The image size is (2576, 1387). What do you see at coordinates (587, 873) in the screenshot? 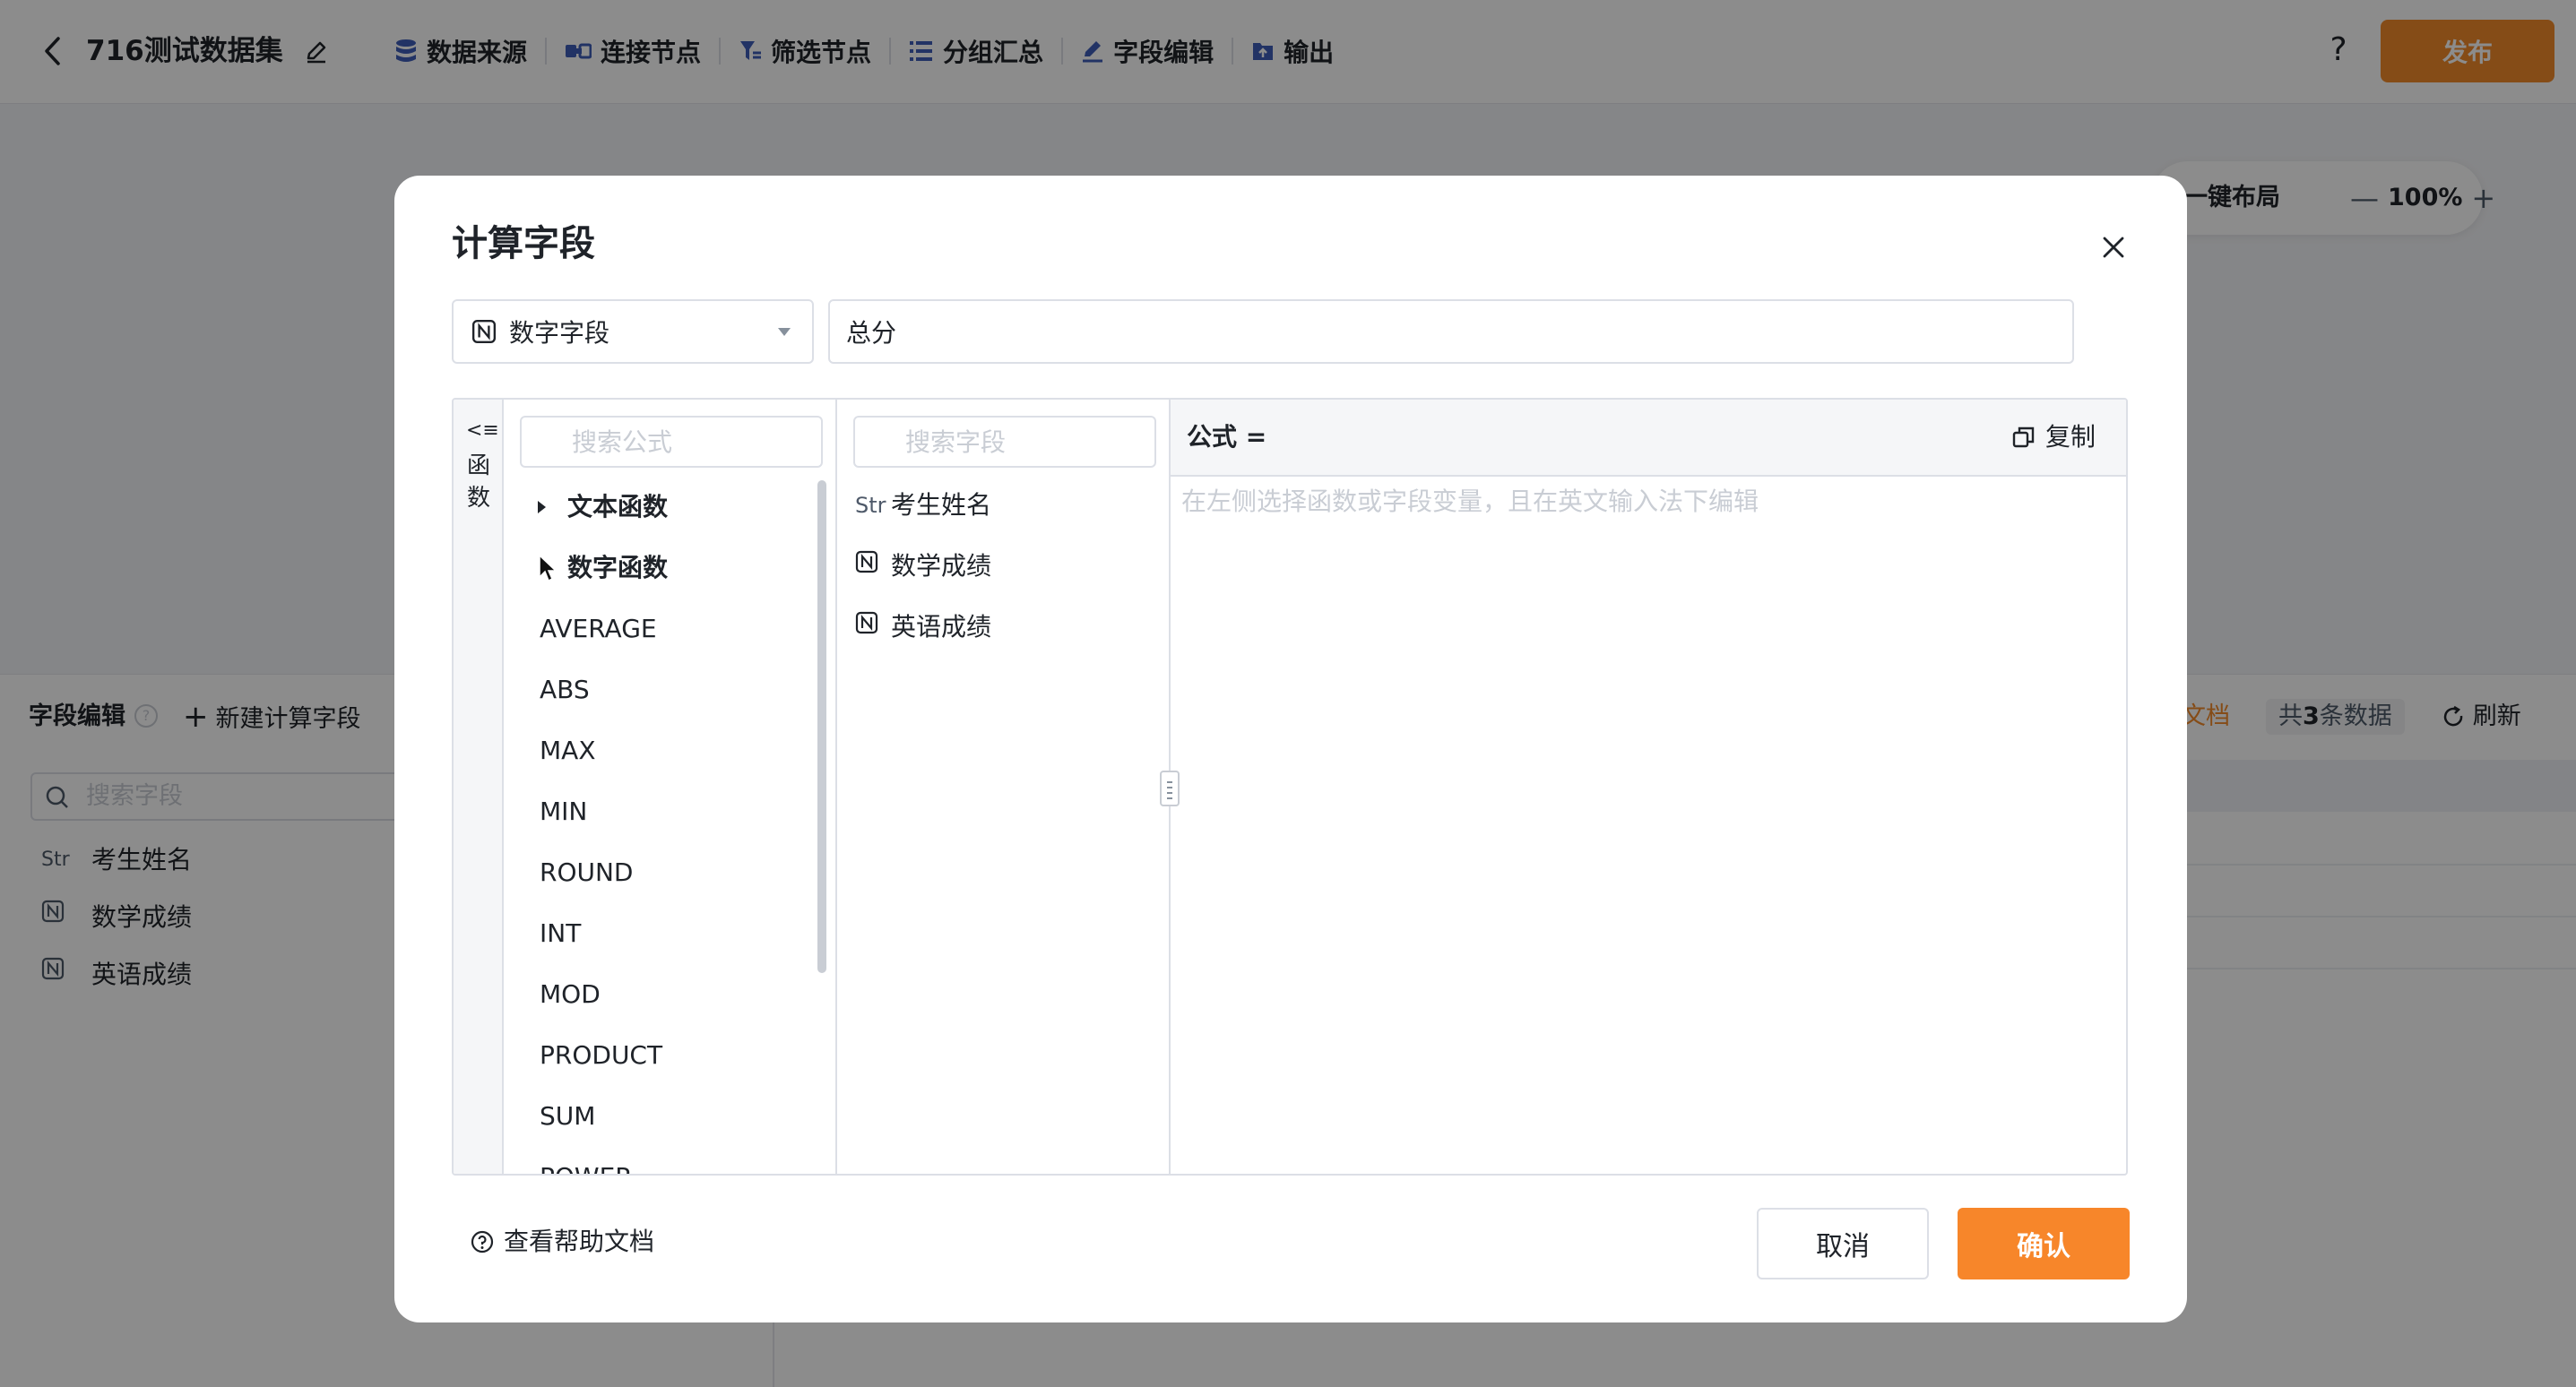
I see `function-item: ROUND` at bounding box center [587, 873].